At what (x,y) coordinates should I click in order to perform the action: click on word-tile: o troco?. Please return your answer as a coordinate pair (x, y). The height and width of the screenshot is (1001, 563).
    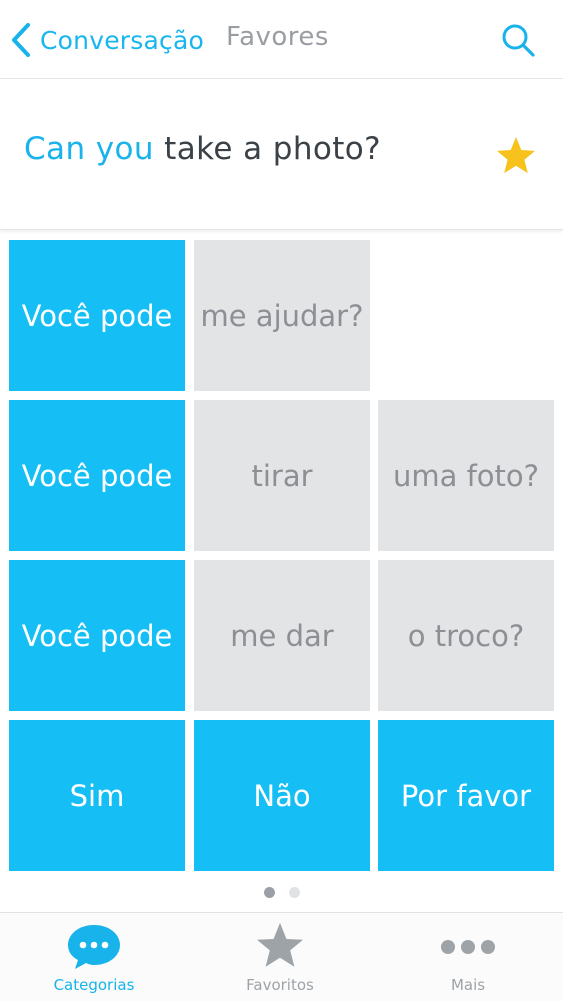
    Looking at the image, I should click on (466, 635).